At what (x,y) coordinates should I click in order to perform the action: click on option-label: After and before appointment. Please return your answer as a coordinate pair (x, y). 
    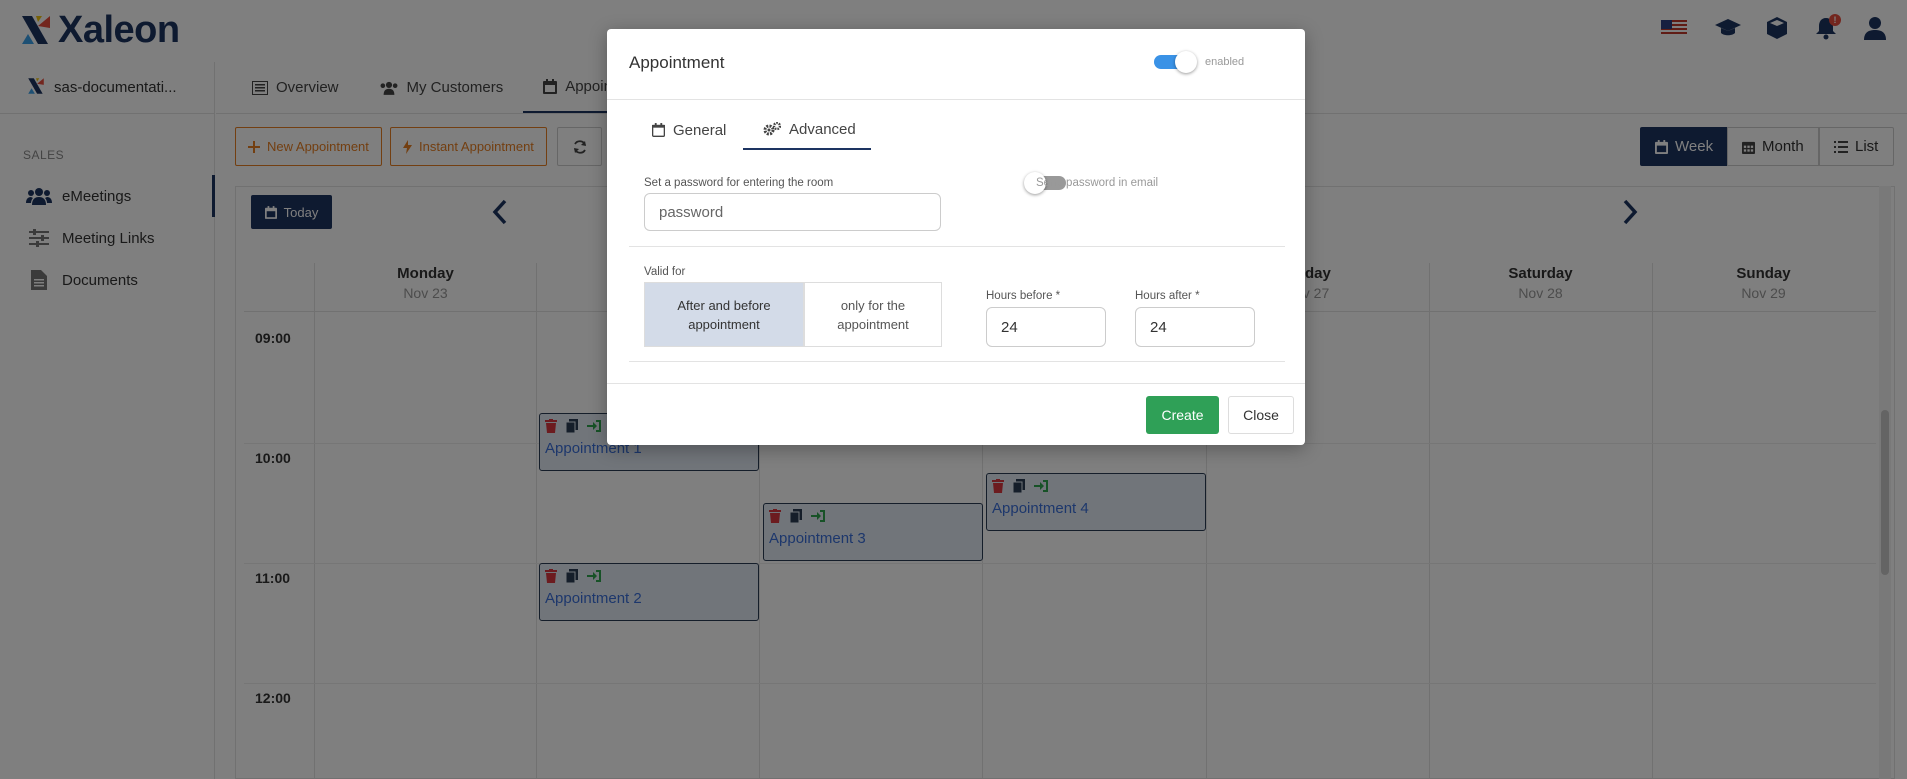
    Looking at the image, I should click on (724, 314).